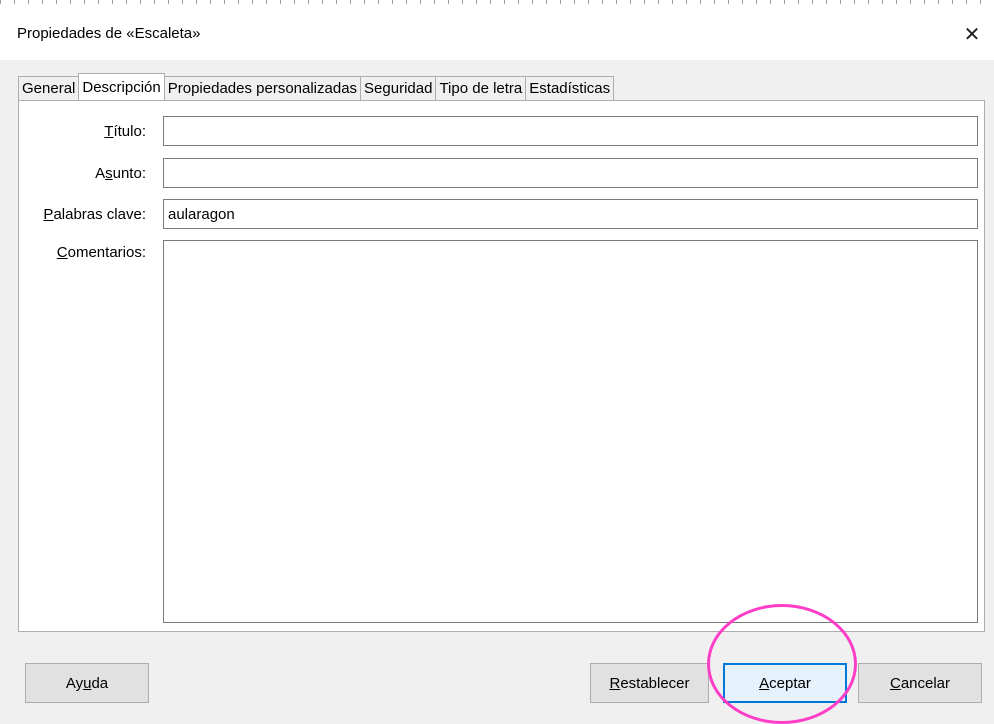 This screenshot has width=994, height=724. I want to click on tab-seguridad: Seguridad, so click(398, 88).